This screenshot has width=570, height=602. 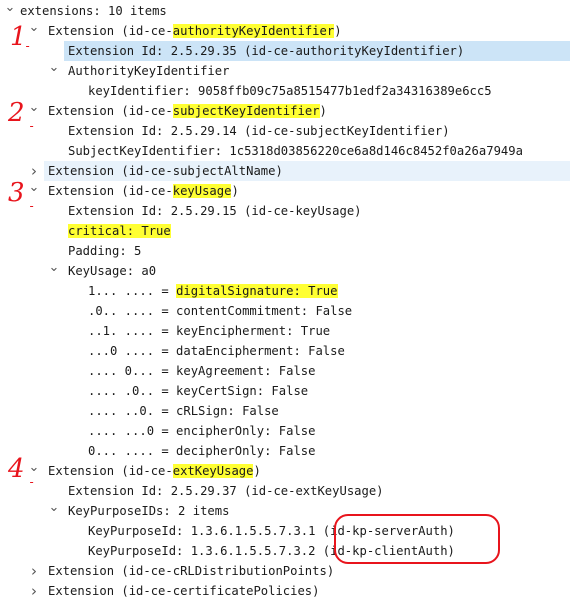 I want to click on tree-row: .0.. .... = contentCommitment: False, so click(x=285, y=311).